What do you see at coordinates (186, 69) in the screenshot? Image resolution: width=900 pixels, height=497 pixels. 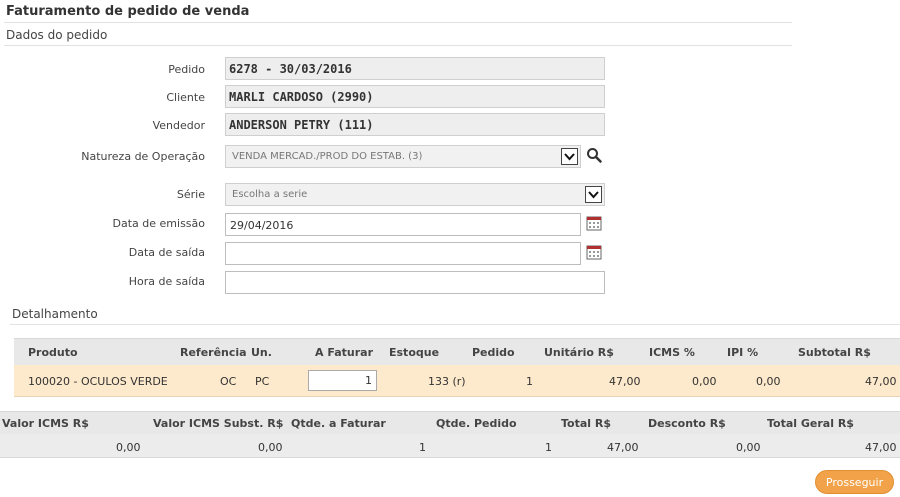 I see `pedido-label: Pedido` at bounding box center [186, 69].